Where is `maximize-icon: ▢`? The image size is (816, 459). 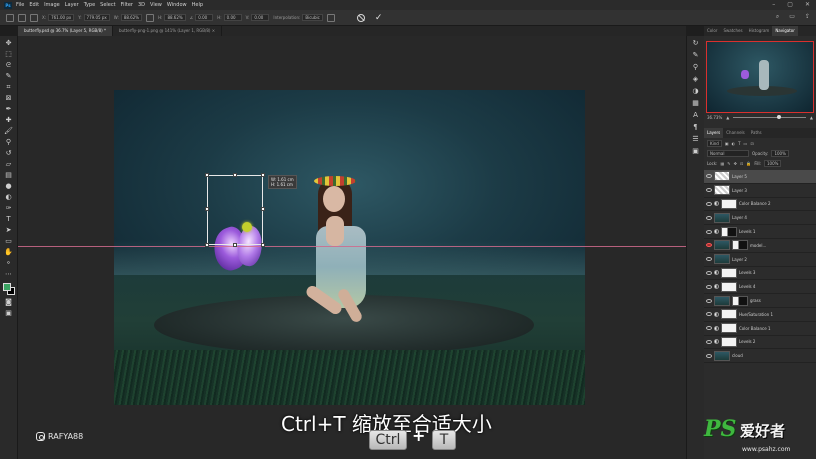 maximize-icon: ▢ is located at coordinates (790, 4).